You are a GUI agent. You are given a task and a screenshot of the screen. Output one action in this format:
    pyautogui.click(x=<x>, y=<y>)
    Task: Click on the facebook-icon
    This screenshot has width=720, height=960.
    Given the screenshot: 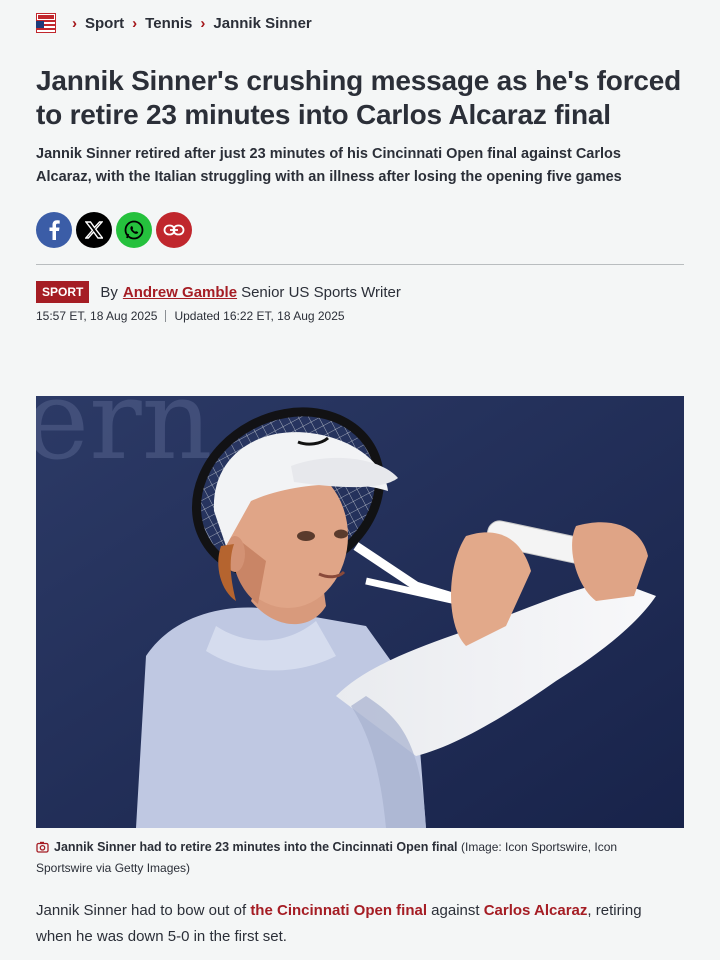 What is the action you would take?
    pyautogui.click(x=54, y=230)
    